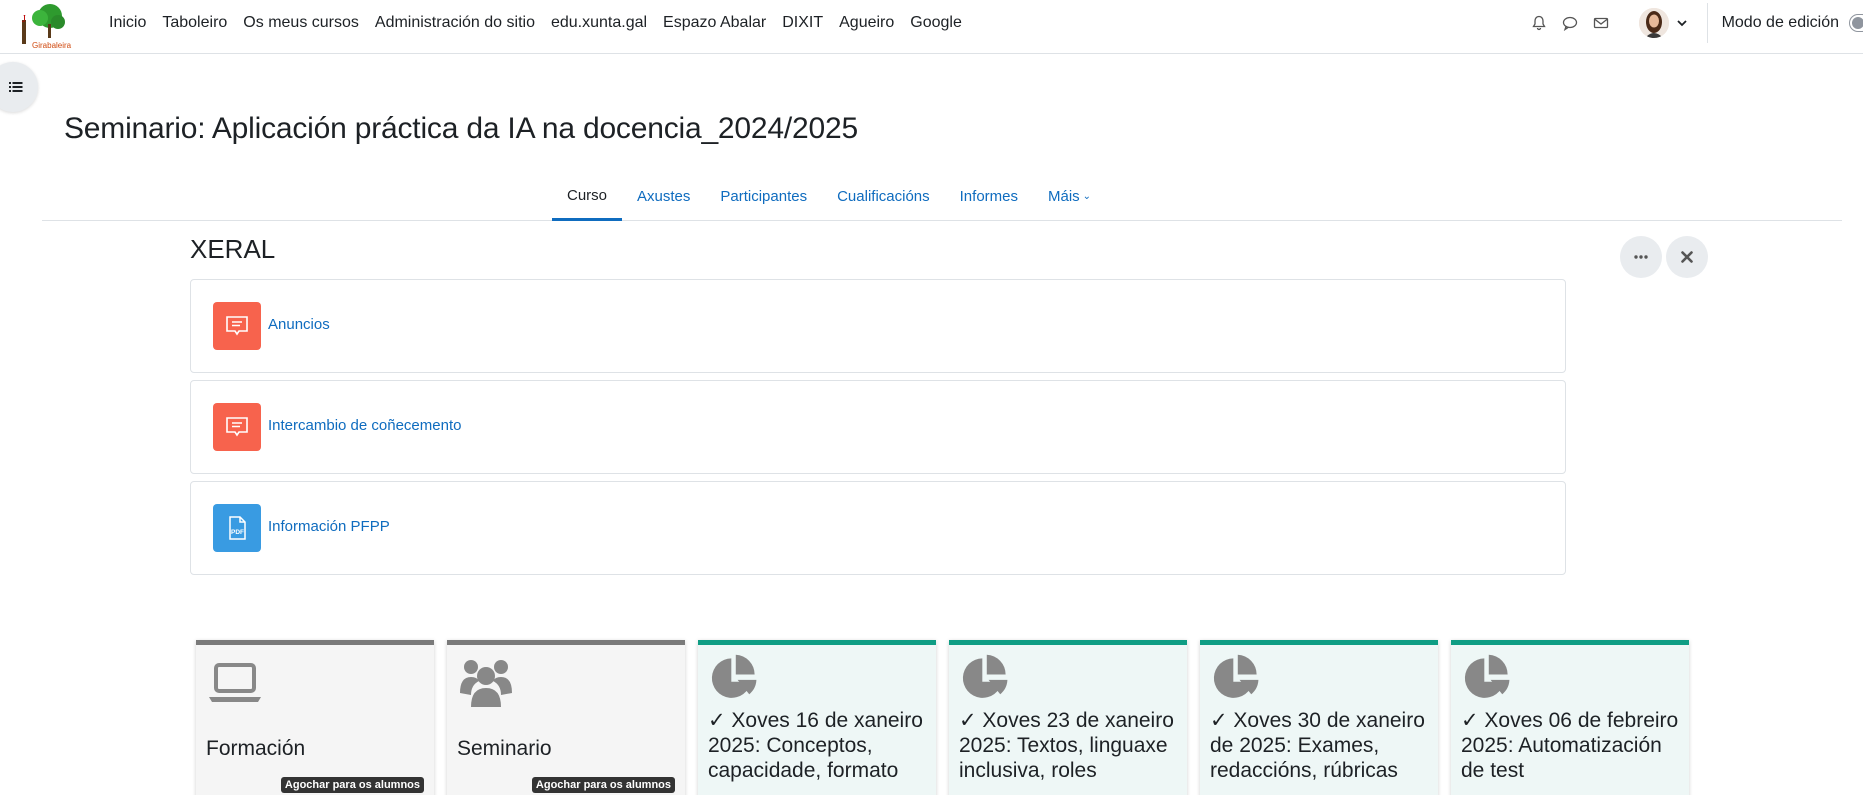 Image resolution: width=1863 pixels, height=795 pixels. I want to click on avatar, so click(1653, 22).